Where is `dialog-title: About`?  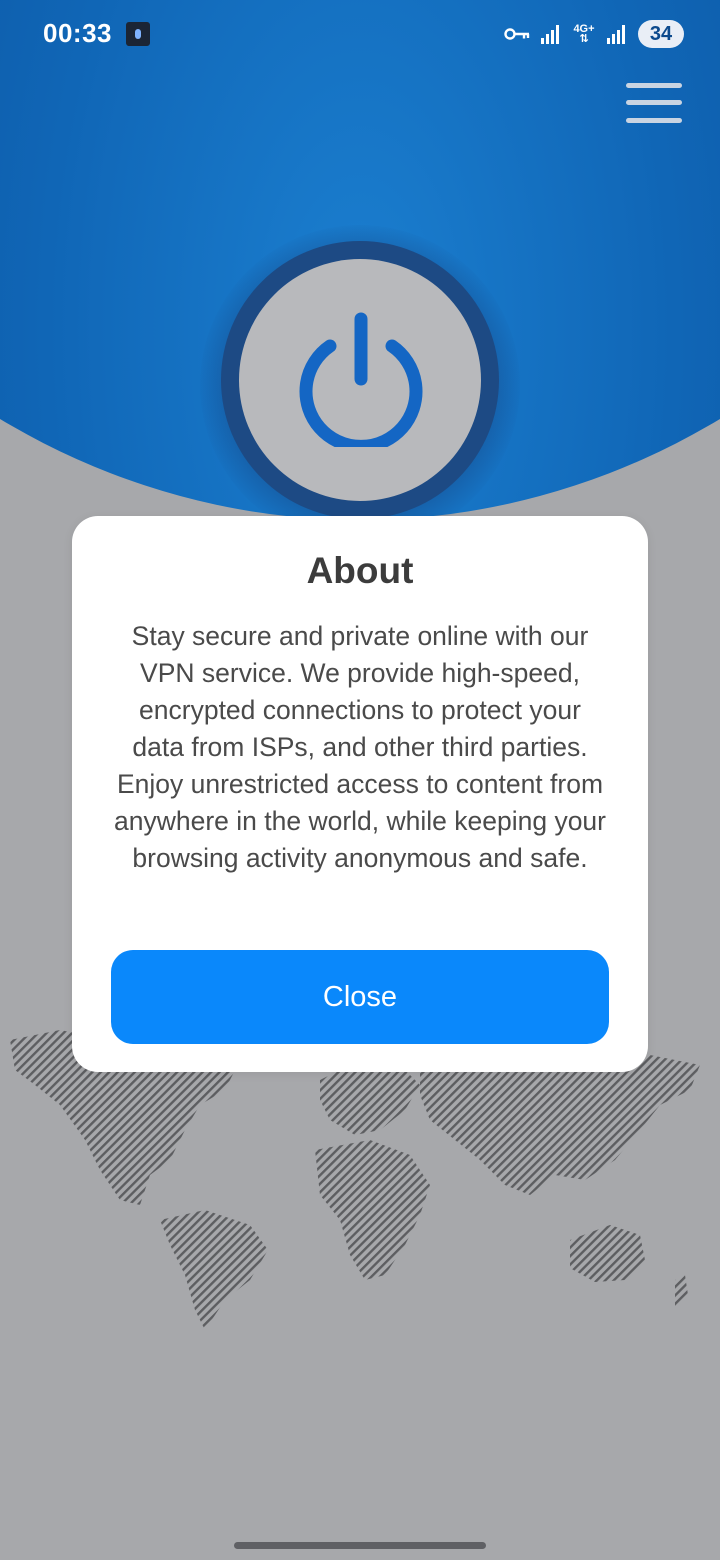
dialog-title: About is located at coordinates (360, 570).